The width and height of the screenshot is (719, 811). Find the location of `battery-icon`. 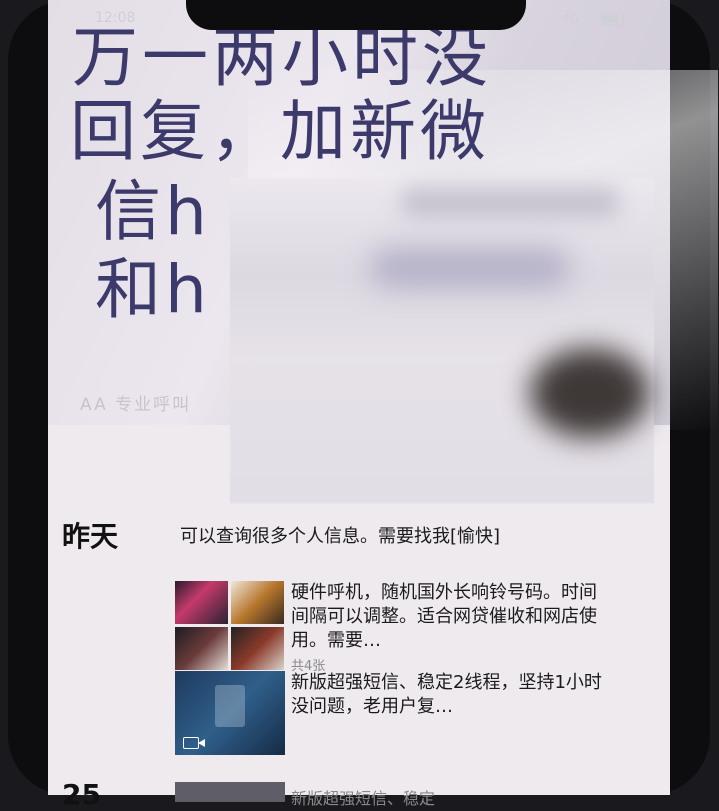

battery-icon is located at coordinates (612, 19).